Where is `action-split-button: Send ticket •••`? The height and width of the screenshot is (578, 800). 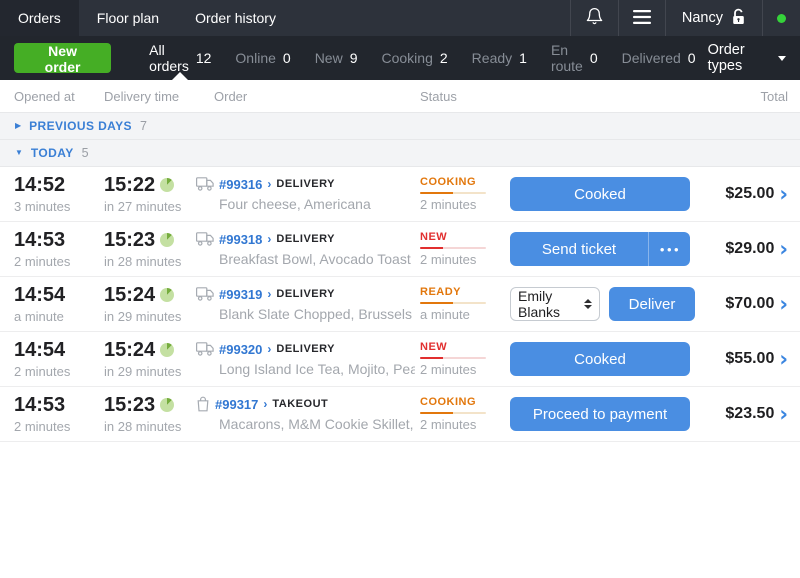
action-split-button: Send ticket ••• is located at coordinates (600, 249).